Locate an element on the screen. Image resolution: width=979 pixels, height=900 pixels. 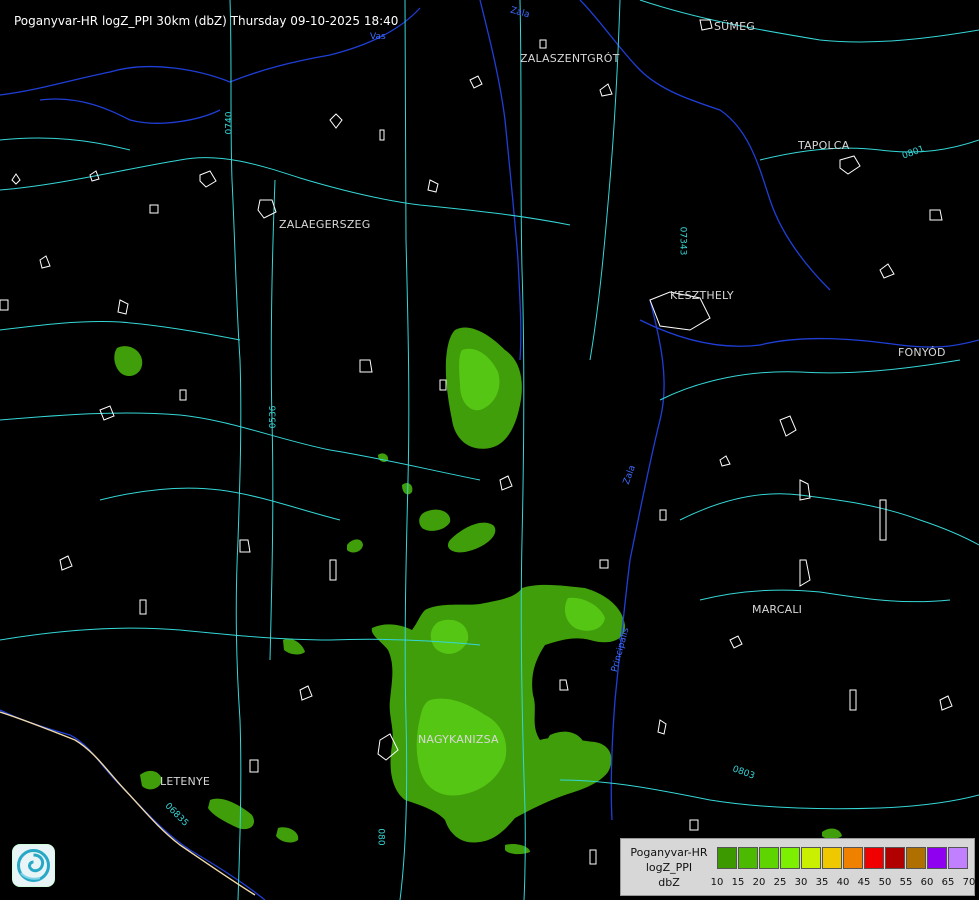
town-label-zalaszentgrot: ZALASZENTGRÓT is located at coordinates (570, 58).